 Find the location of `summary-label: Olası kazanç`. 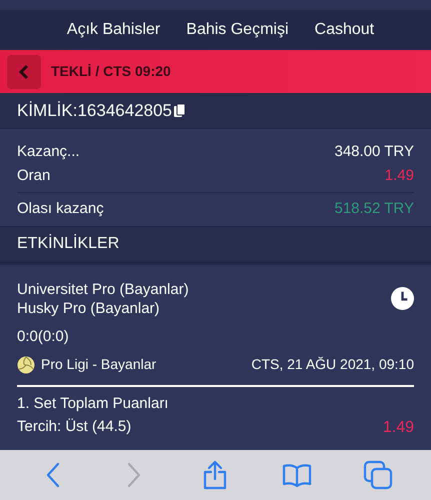

summary-label: Olası kazanç is located at coordinates (60, 209).